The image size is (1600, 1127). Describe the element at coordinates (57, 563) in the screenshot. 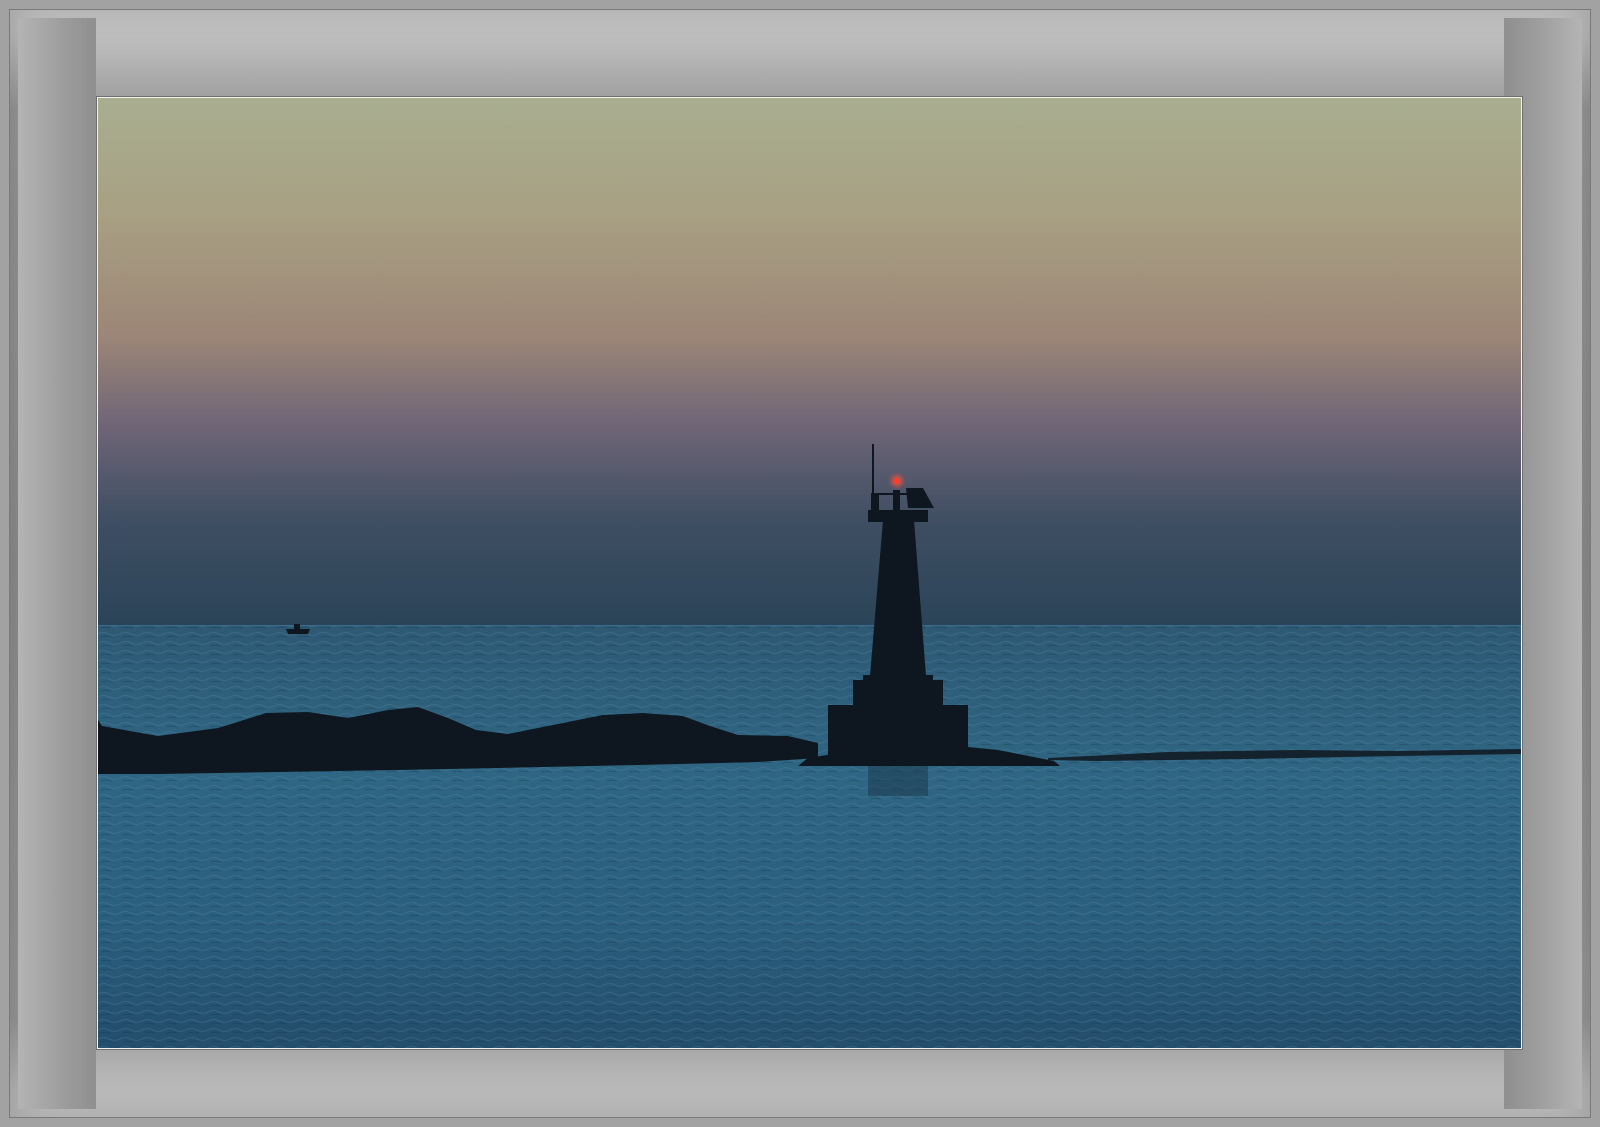

I see `frame-mat-left` at that location.